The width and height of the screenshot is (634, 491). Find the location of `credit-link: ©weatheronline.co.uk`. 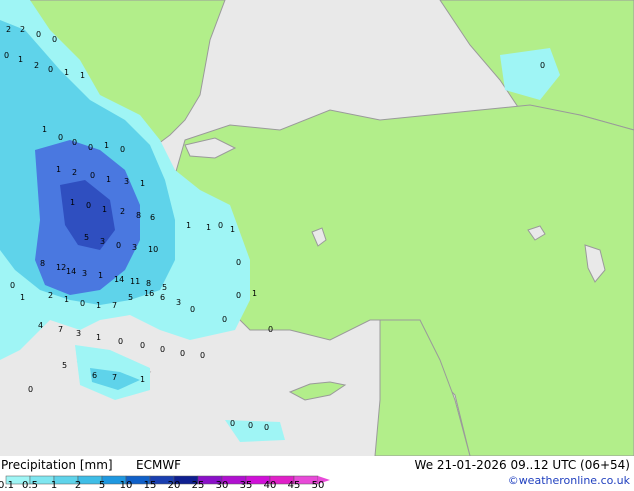

credit-link: ©weatheronline.co.uk is located at coordinates (569, 480).